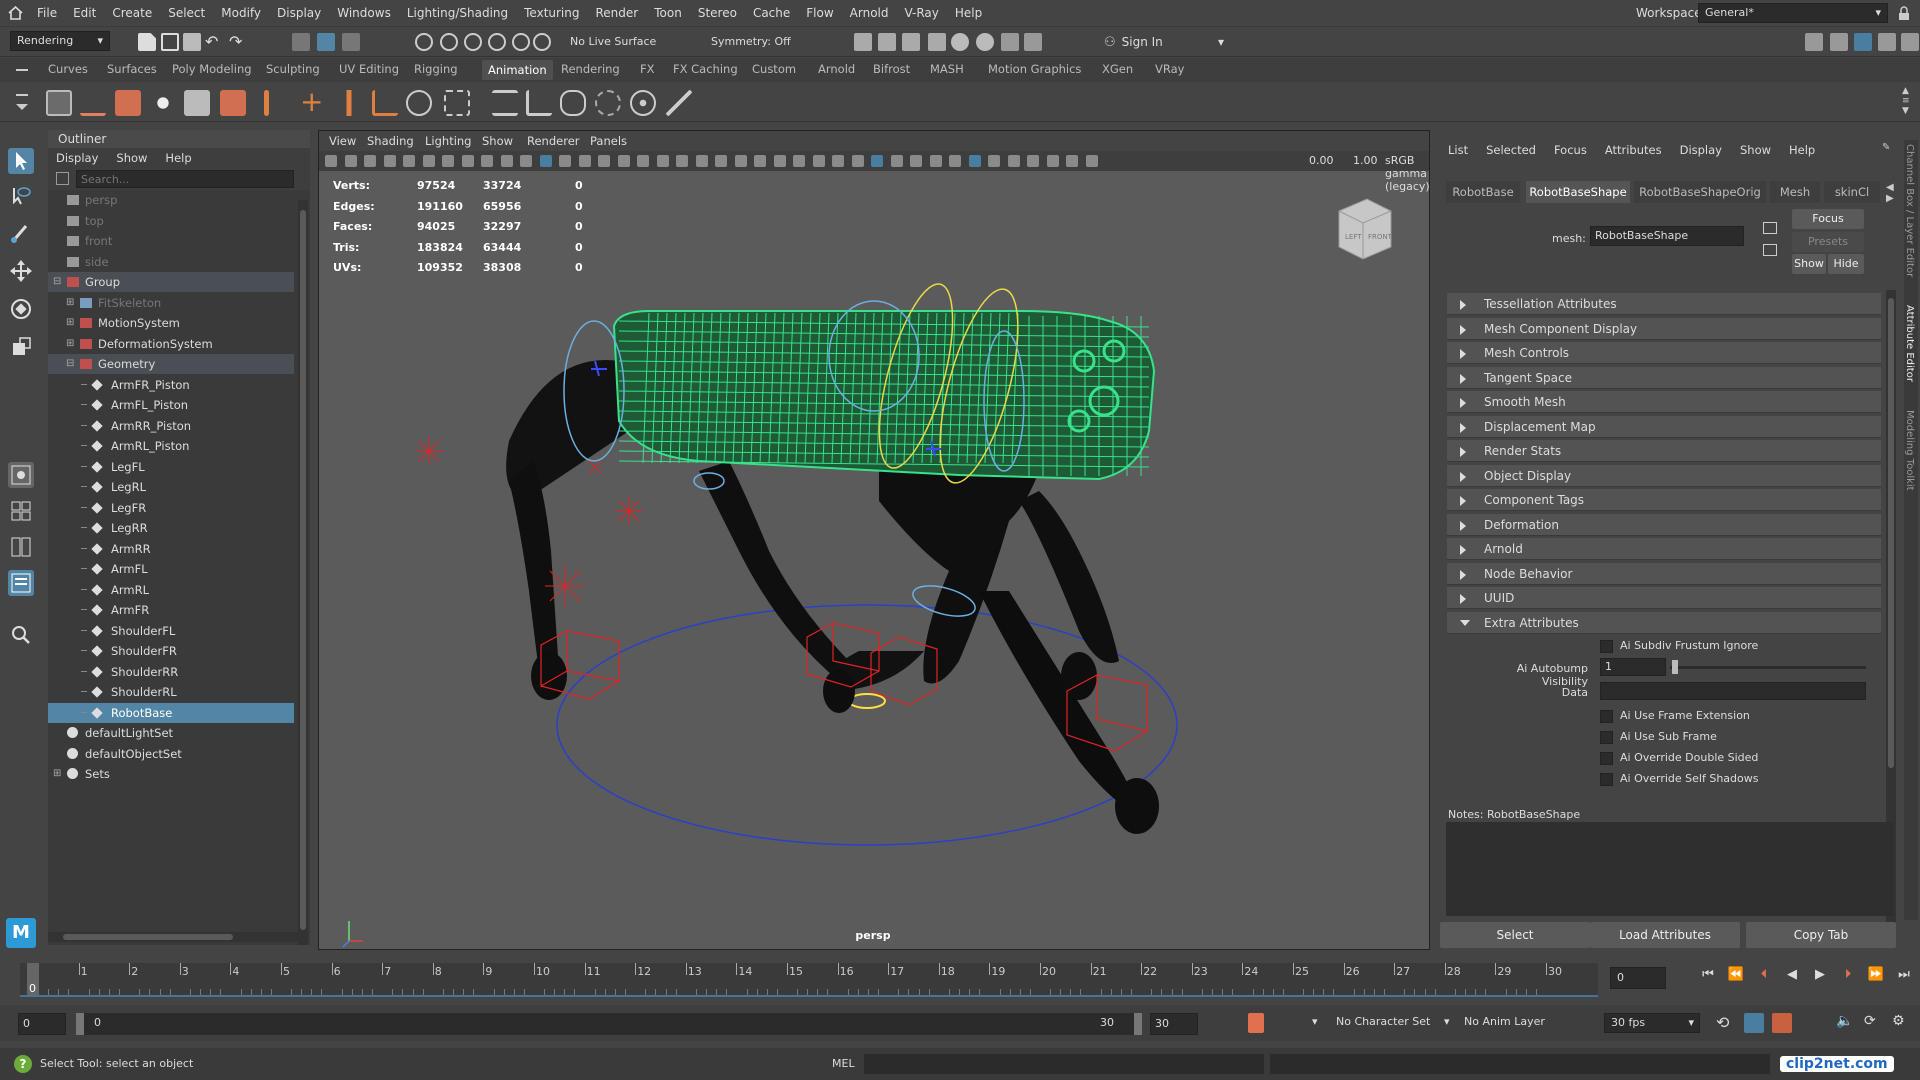 The image size is (1920, 1080). What do you see at coordinates (1365, 160) in the screenshot?
I see `gamma-value: 1.00` at bounding box center [1365, 160].